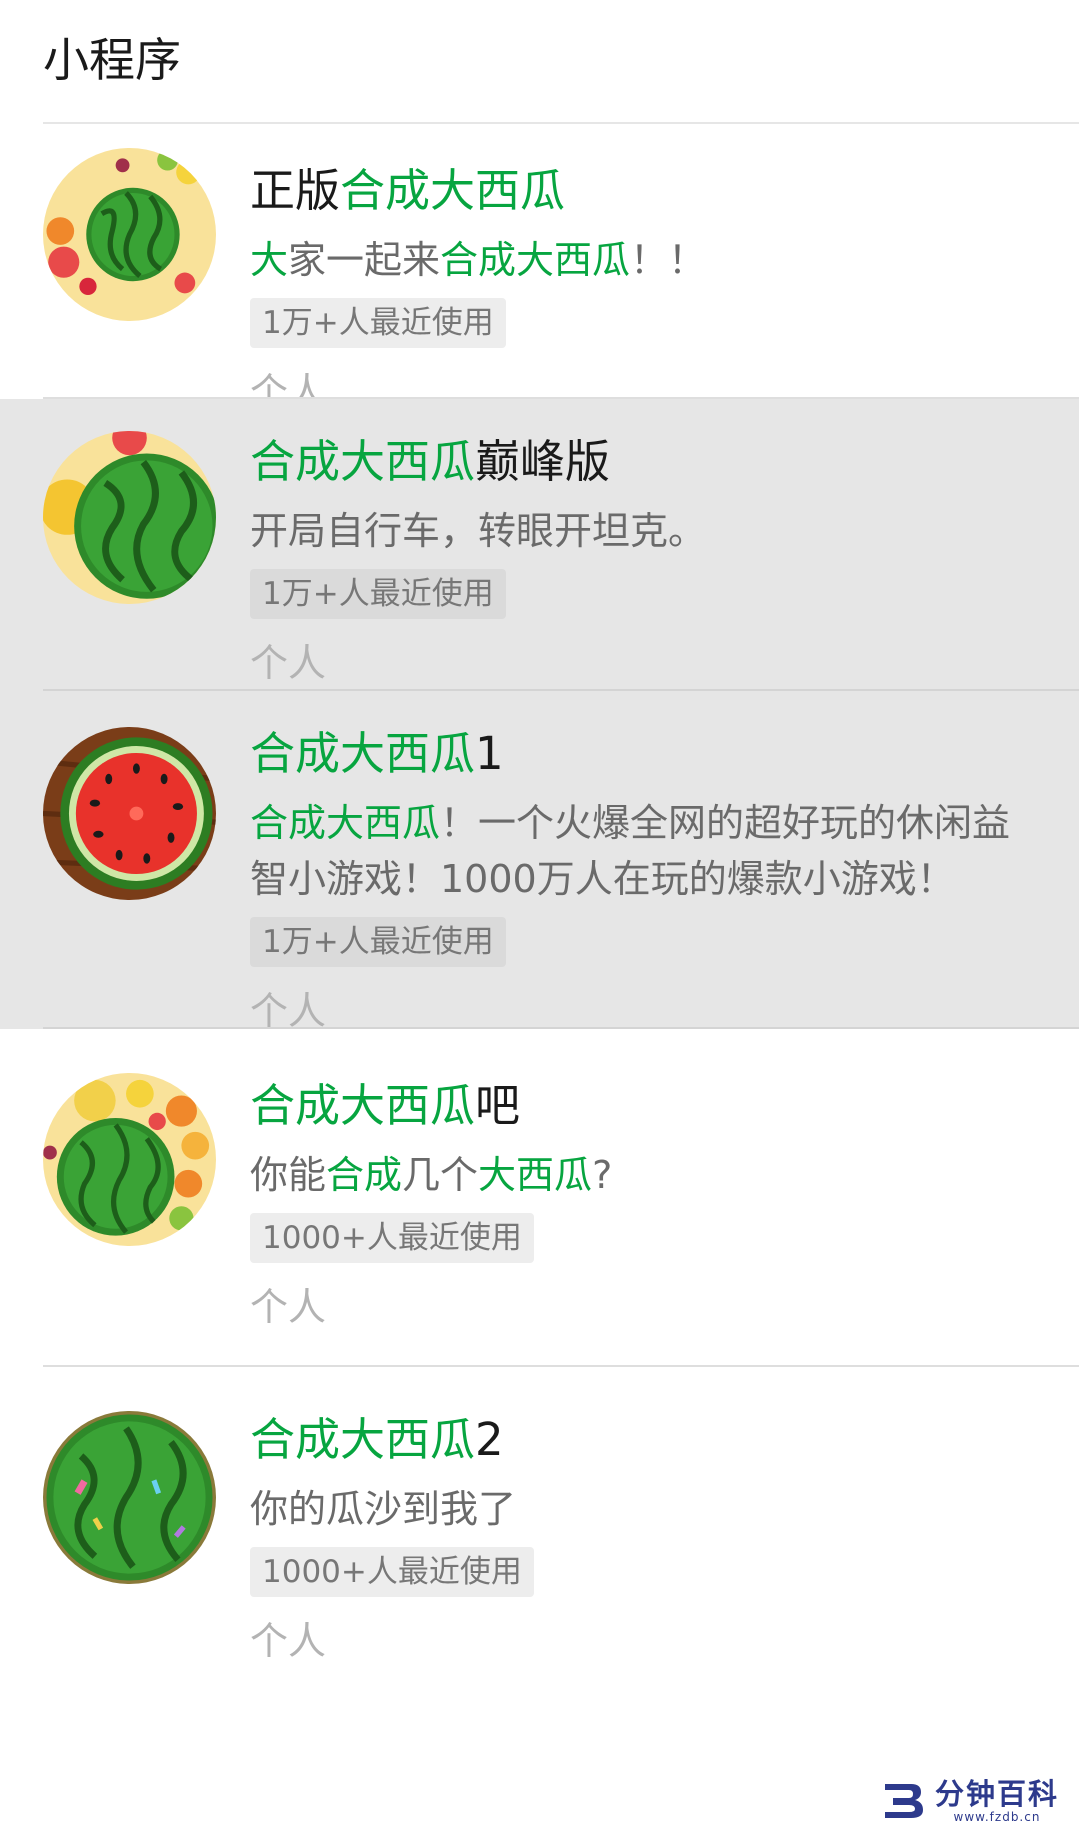 This screenshot has height=1830, width=1079. What do you see at coordinates (129, 234) in the screenshot?
I see `watermelon-fruit-mix-icon` at bounding box center [129, 234].